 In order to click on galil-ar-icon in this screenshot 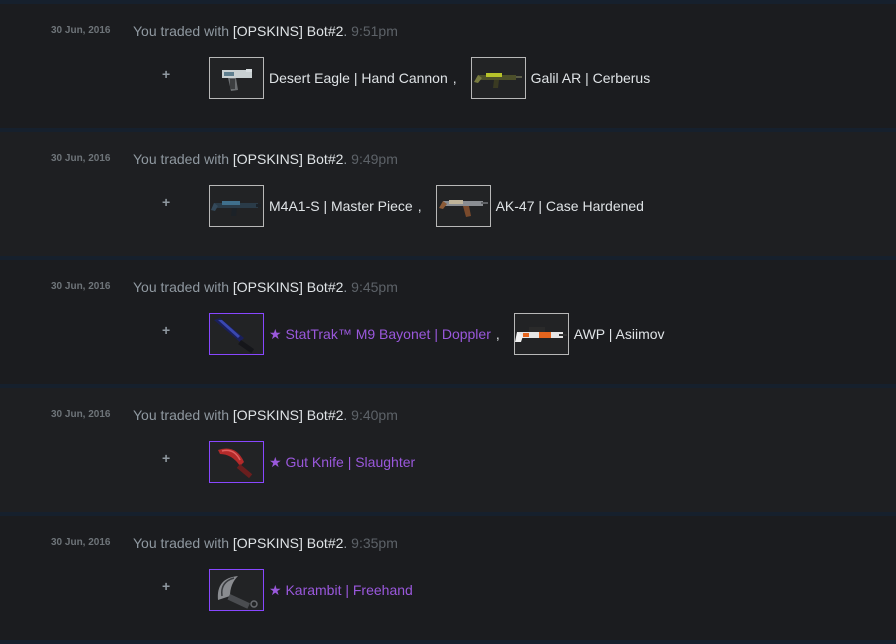, I will do `click(498, 78)`.